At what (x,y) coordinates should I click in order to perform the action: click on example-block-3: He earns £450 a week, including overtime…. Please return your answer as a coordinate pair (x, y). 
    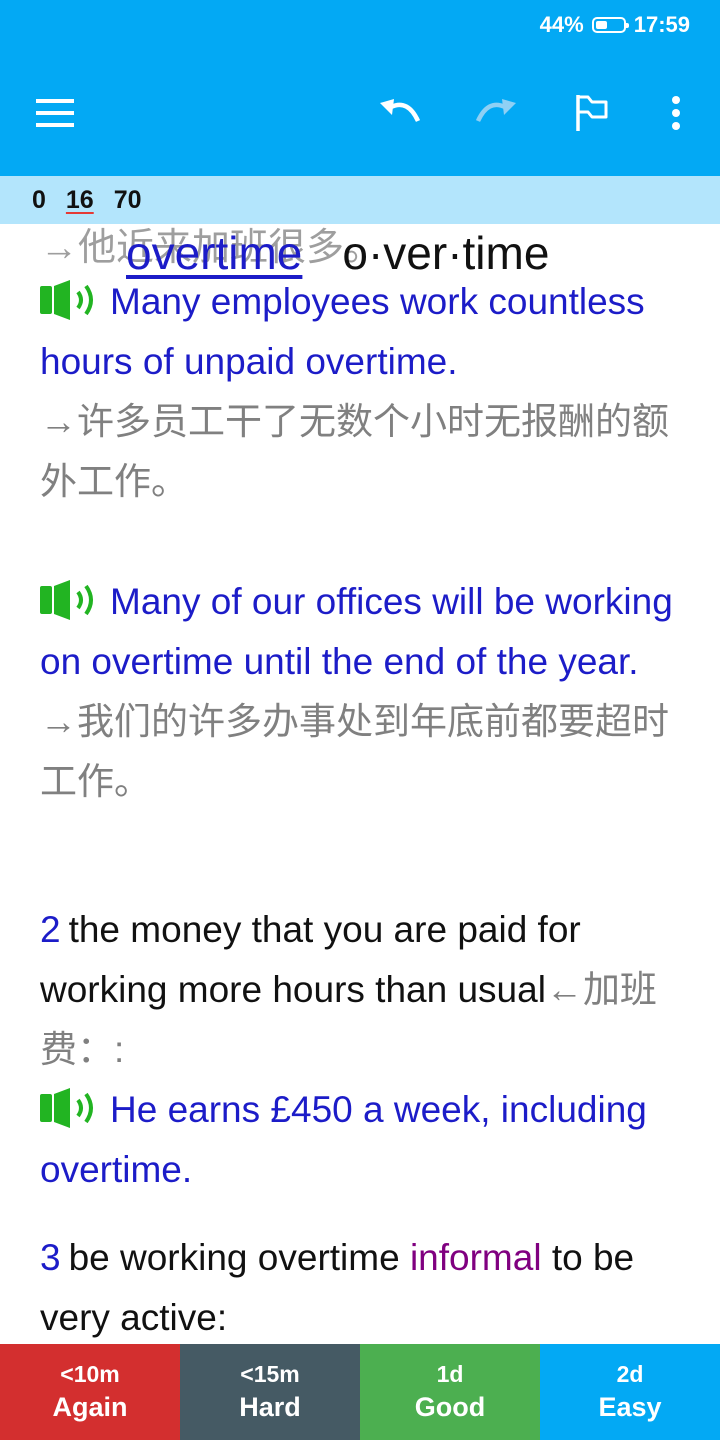
    Looking at the image, I should click on (362, 1140).